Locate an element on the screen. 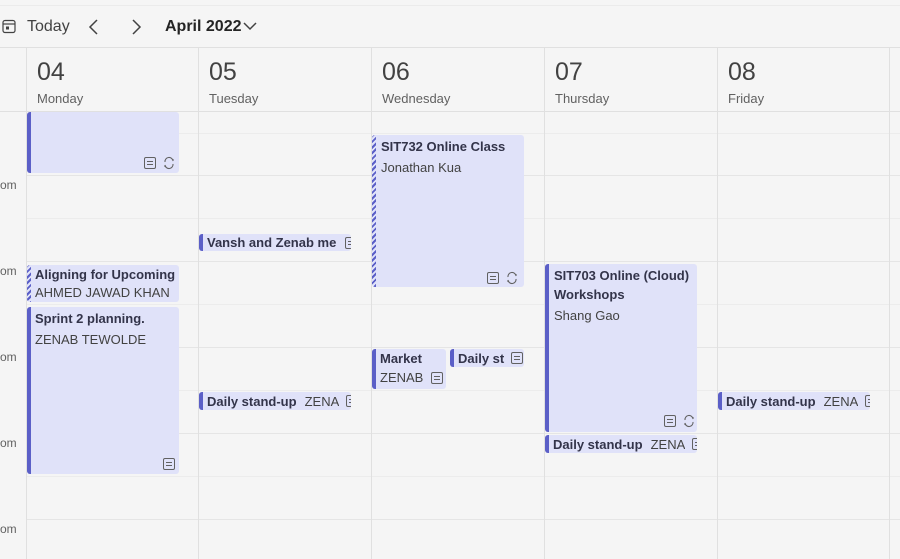 This screenshot has height=559, width=900. day-name: Wednesday is located at coordinates (416, 98).